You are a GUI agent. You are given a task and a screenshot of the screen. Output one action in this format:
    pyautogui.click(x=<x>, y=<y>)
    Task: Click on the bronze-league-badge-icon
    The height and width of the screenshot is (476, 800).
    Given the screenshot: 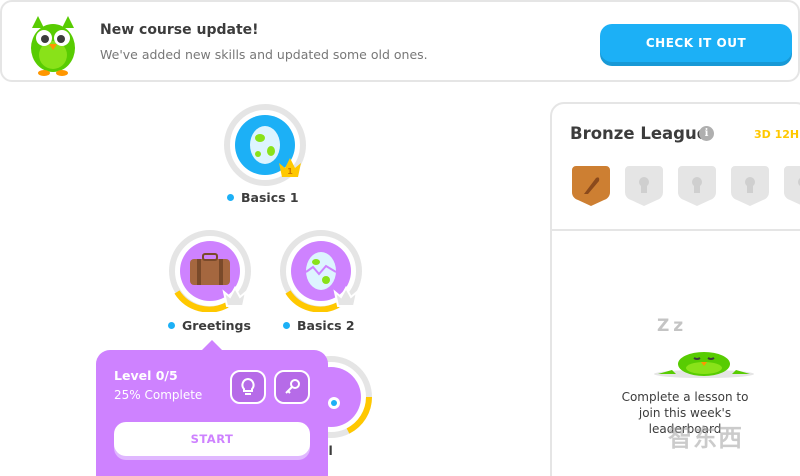 What is the action you would take?
    pyautogui.click(x=591, y=186)
    